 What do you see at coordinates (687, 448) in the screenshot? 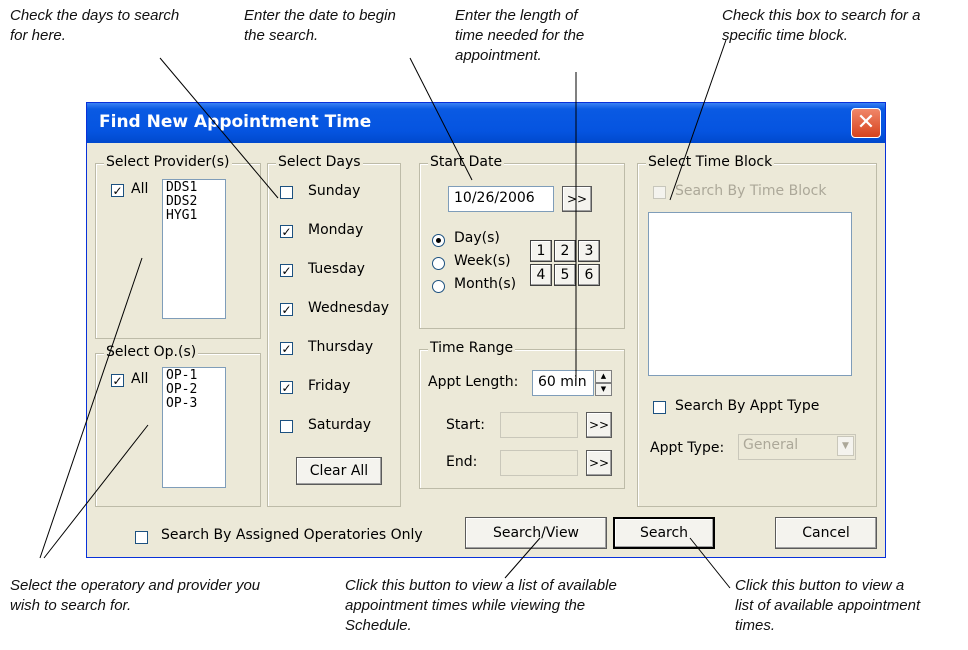
I see `appt-type-label: Appt Type:` at bounding box center [687, 448].